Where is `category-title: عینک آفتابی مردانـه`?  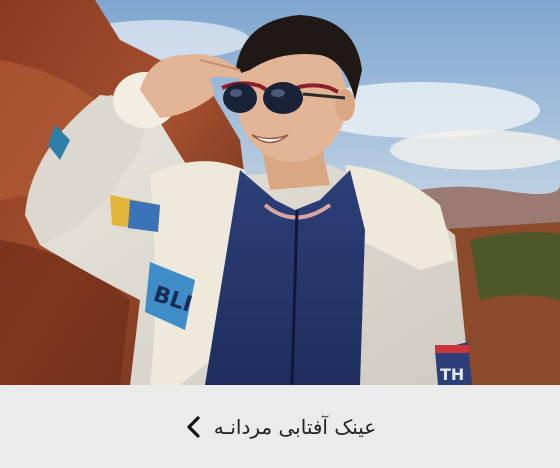 category-title: عینک آفتابی مردانـه is located at coordinates (295, 426).